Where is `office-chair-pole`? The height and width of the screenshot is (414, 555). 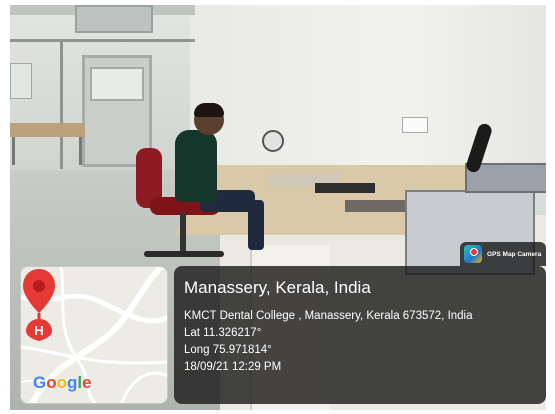
office-chair-pole is located at coordinates (183, 233).